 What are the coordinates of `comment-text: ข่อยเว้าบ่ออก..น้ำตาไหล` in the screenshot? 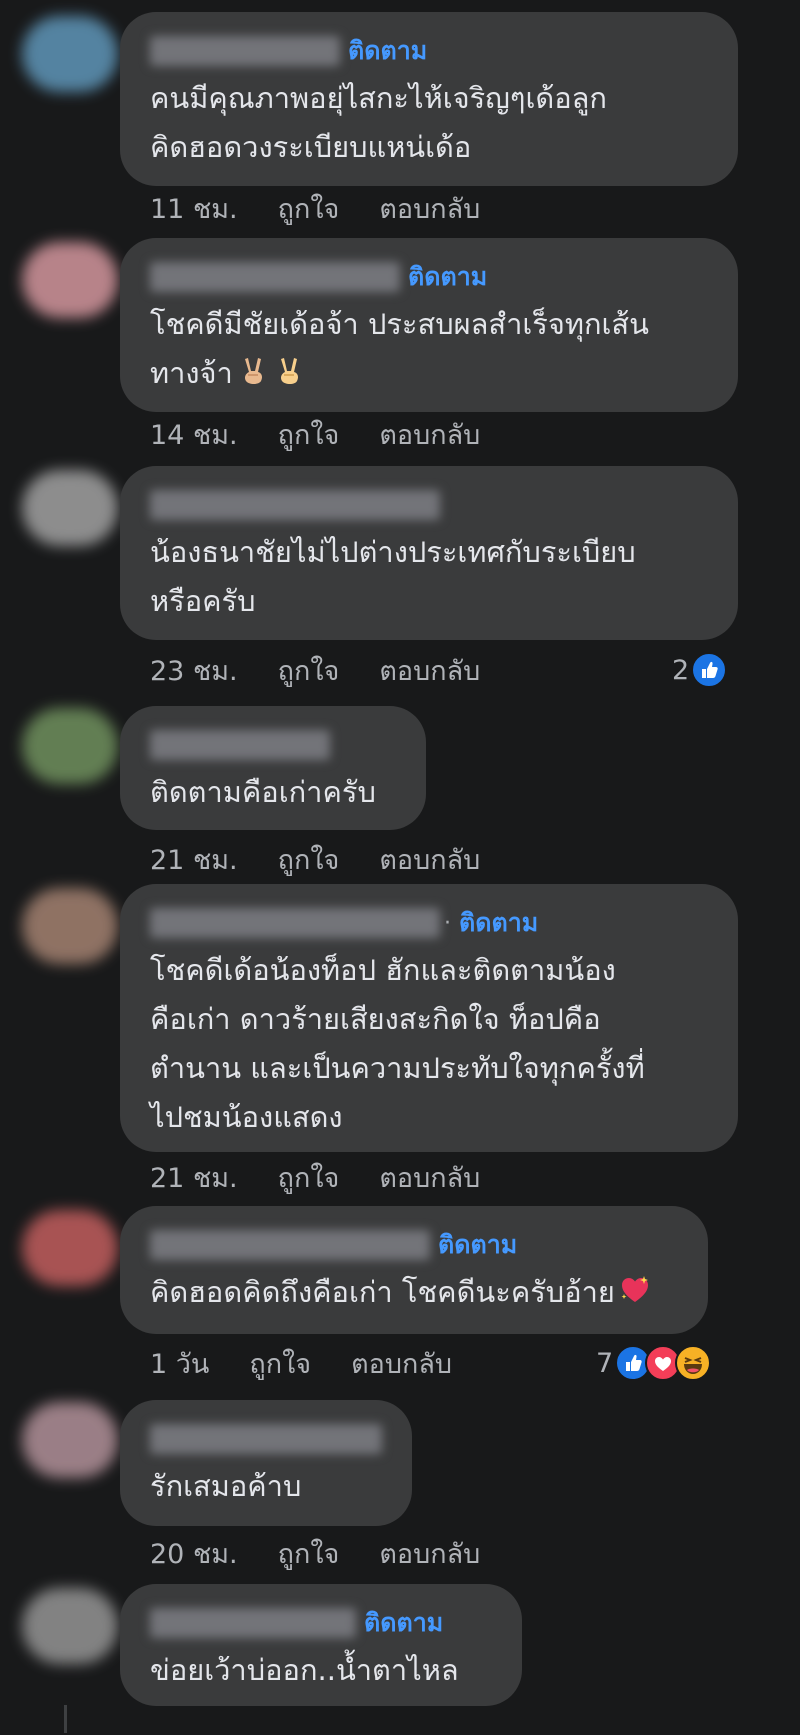 It's located at (304, 1670).